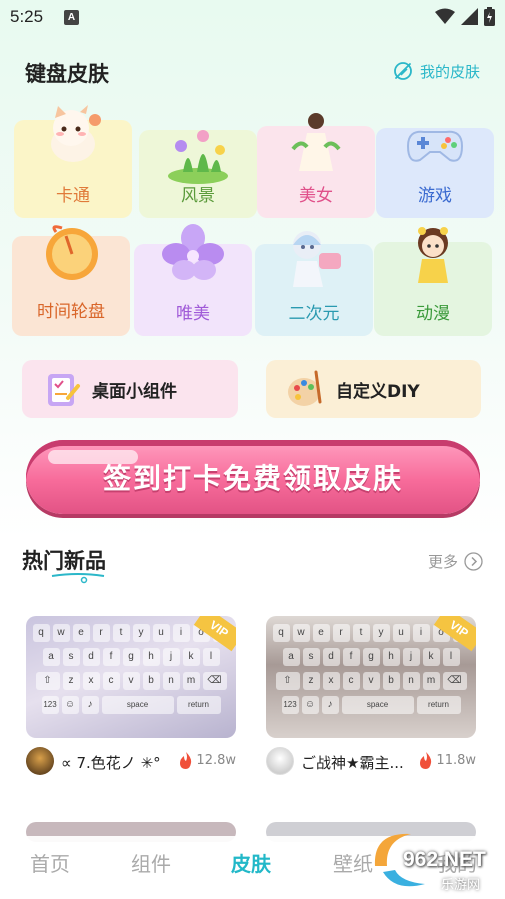 The image size is (505, 899). Describe the element at coordinates (435, 146) in the screenshot. I see `gamepad-icon` at that location.